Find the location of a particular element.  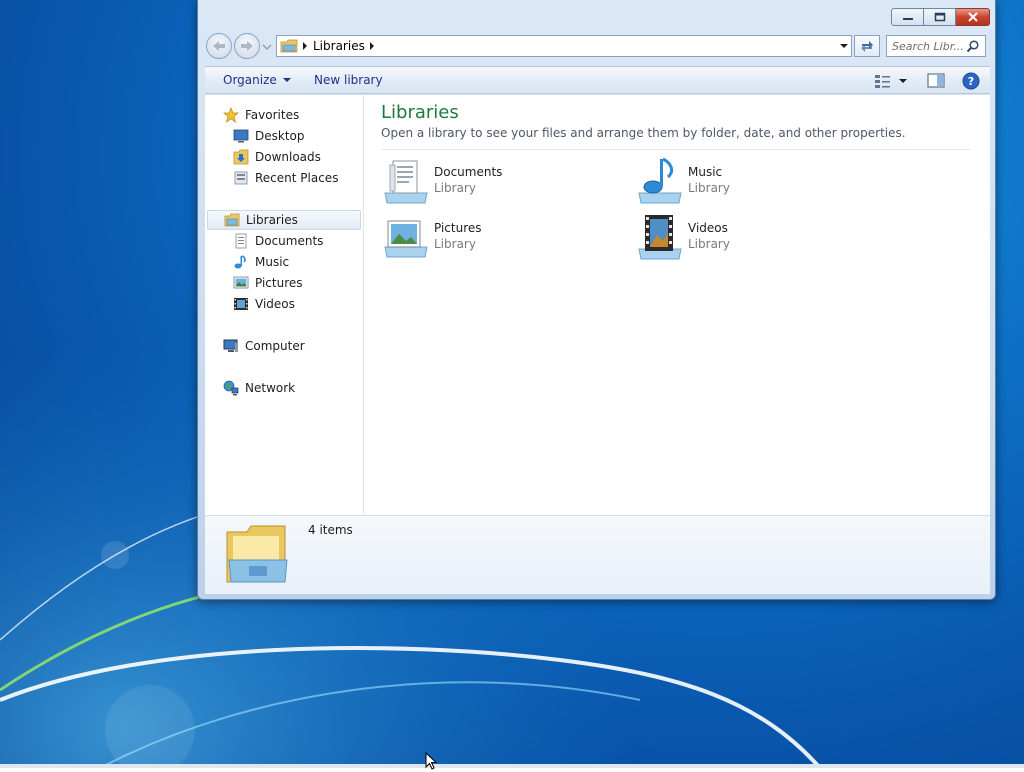

library-tile-documents: Documents Library is located at coordinates (496, 182).